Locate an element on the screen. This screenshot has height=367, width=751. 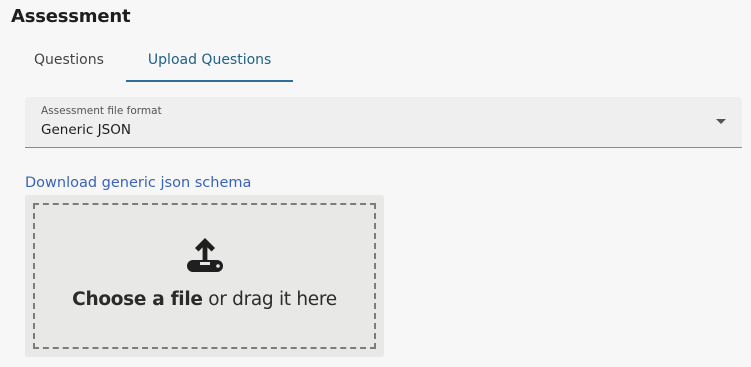
page-title: Assessment is located at coordinates (71, 16).